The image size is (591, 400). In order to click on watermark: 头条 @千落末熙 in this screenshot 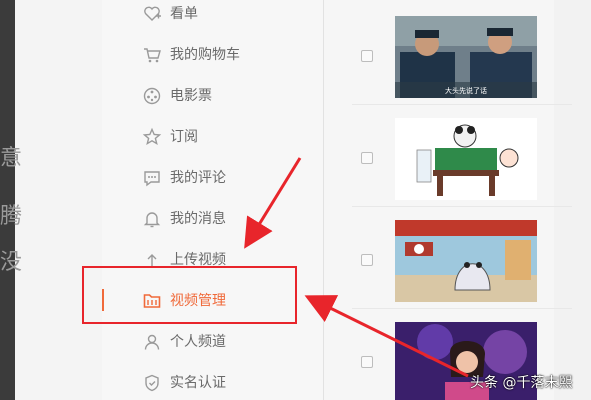, I will do `click(521, 383)`.